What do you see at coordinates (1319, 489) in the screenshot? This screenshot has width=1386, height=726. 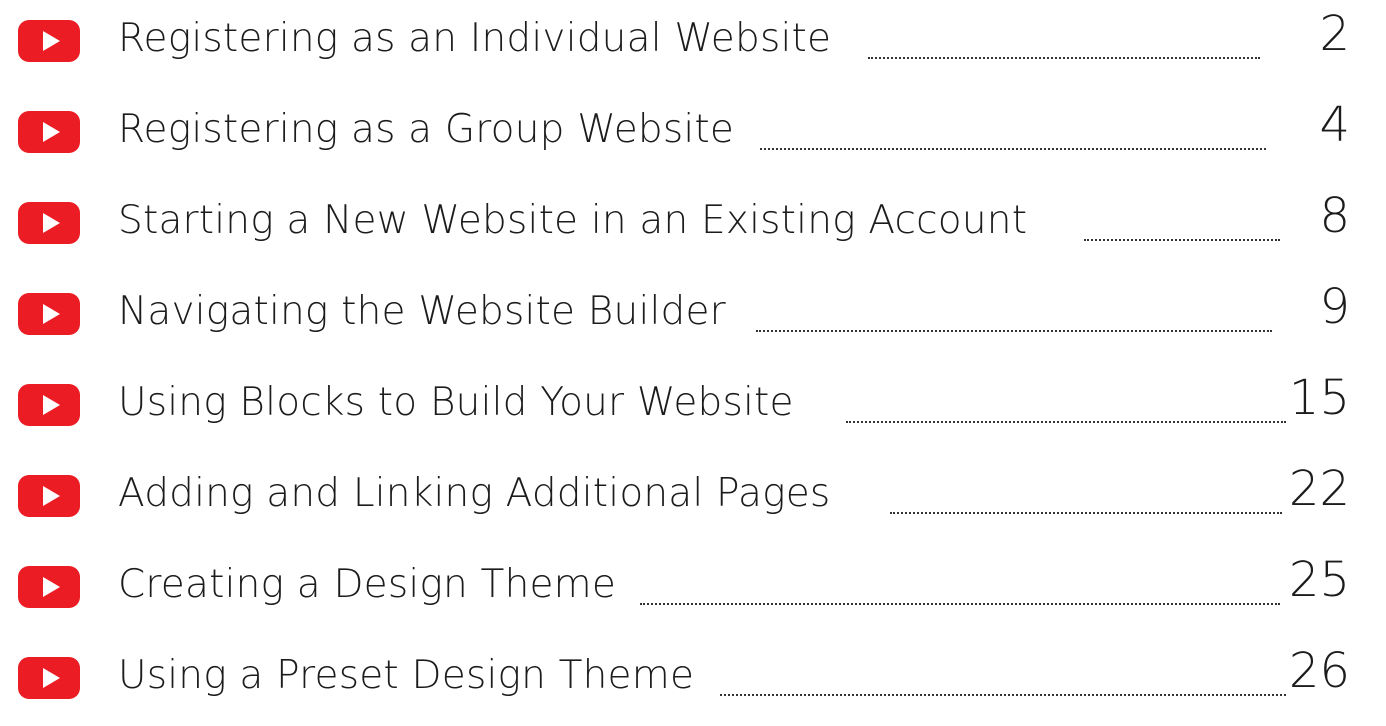 I see `entry-page-number: 22` at bounding box center [1319, 489].